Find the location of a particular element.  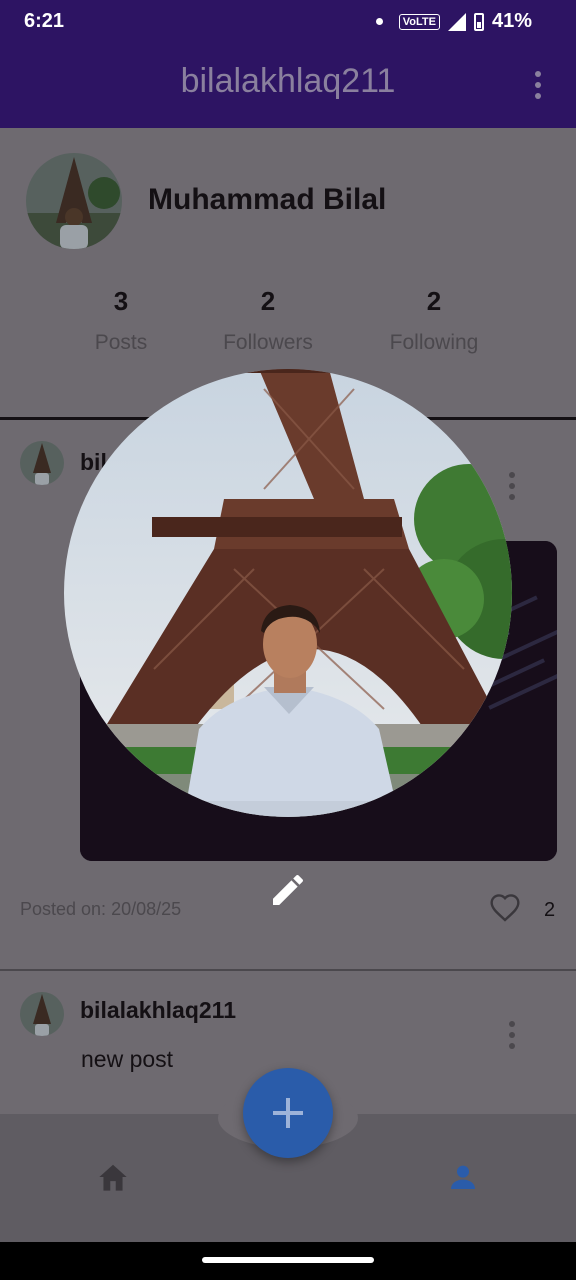

status-icons: VoLTE 41% is located at coordinates (453, 21).